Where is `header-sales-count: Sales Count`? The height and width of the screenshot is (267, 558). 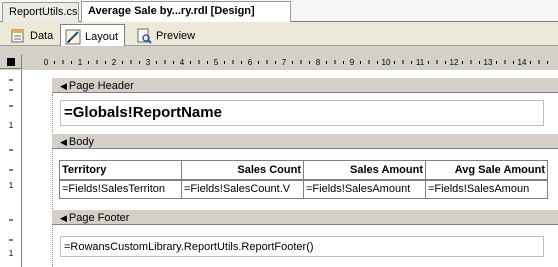
header-sales-count: Sales Count is located at coordinates (242, 170).